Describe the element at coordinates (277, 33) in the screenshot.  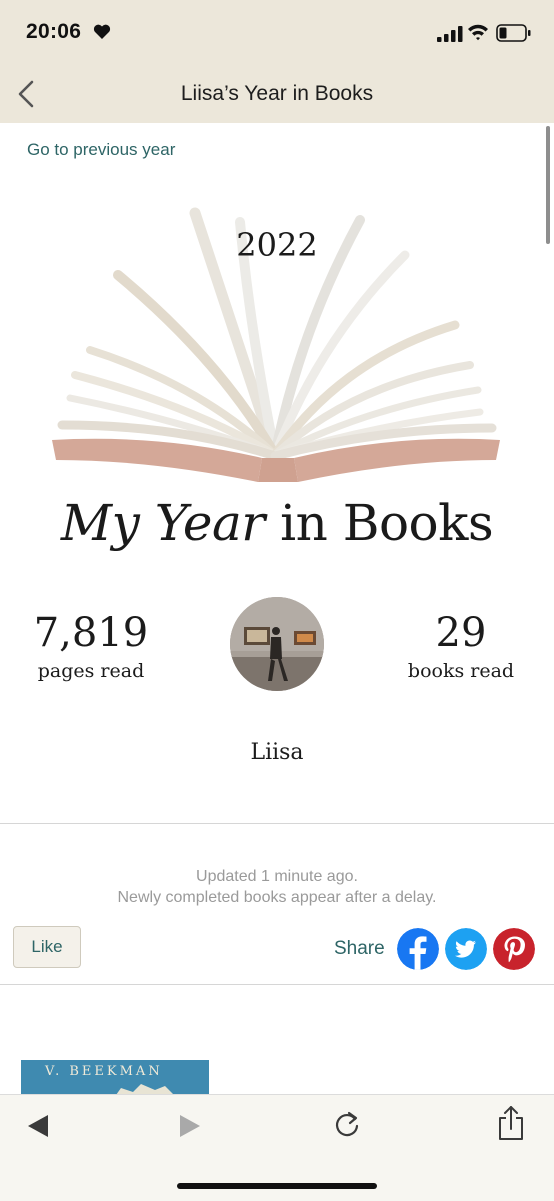
I see `status-bar: 20:06` at that location.